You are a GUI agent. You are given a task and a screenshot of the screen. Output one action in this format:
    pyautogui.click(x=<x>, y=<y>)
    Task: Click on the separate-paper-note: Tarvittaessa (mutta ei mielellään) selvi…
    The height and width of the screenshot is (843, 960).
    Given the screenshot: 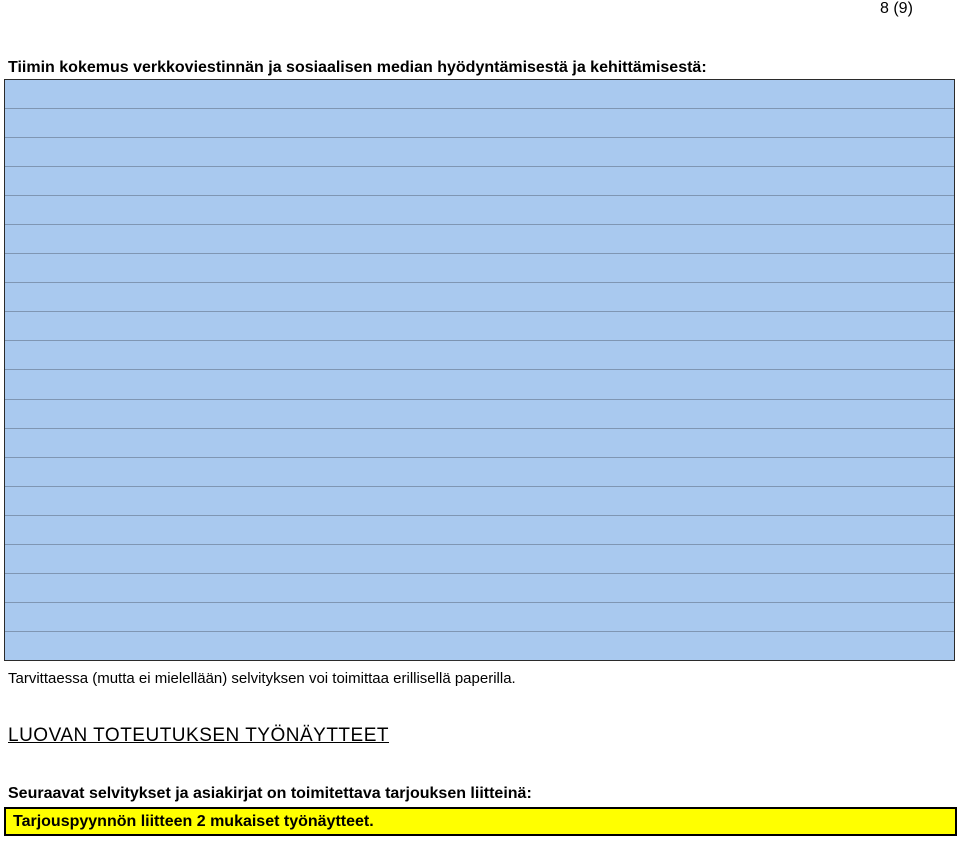 What is the action you would take?
    pyautogui.click(x=262, y=678)
    